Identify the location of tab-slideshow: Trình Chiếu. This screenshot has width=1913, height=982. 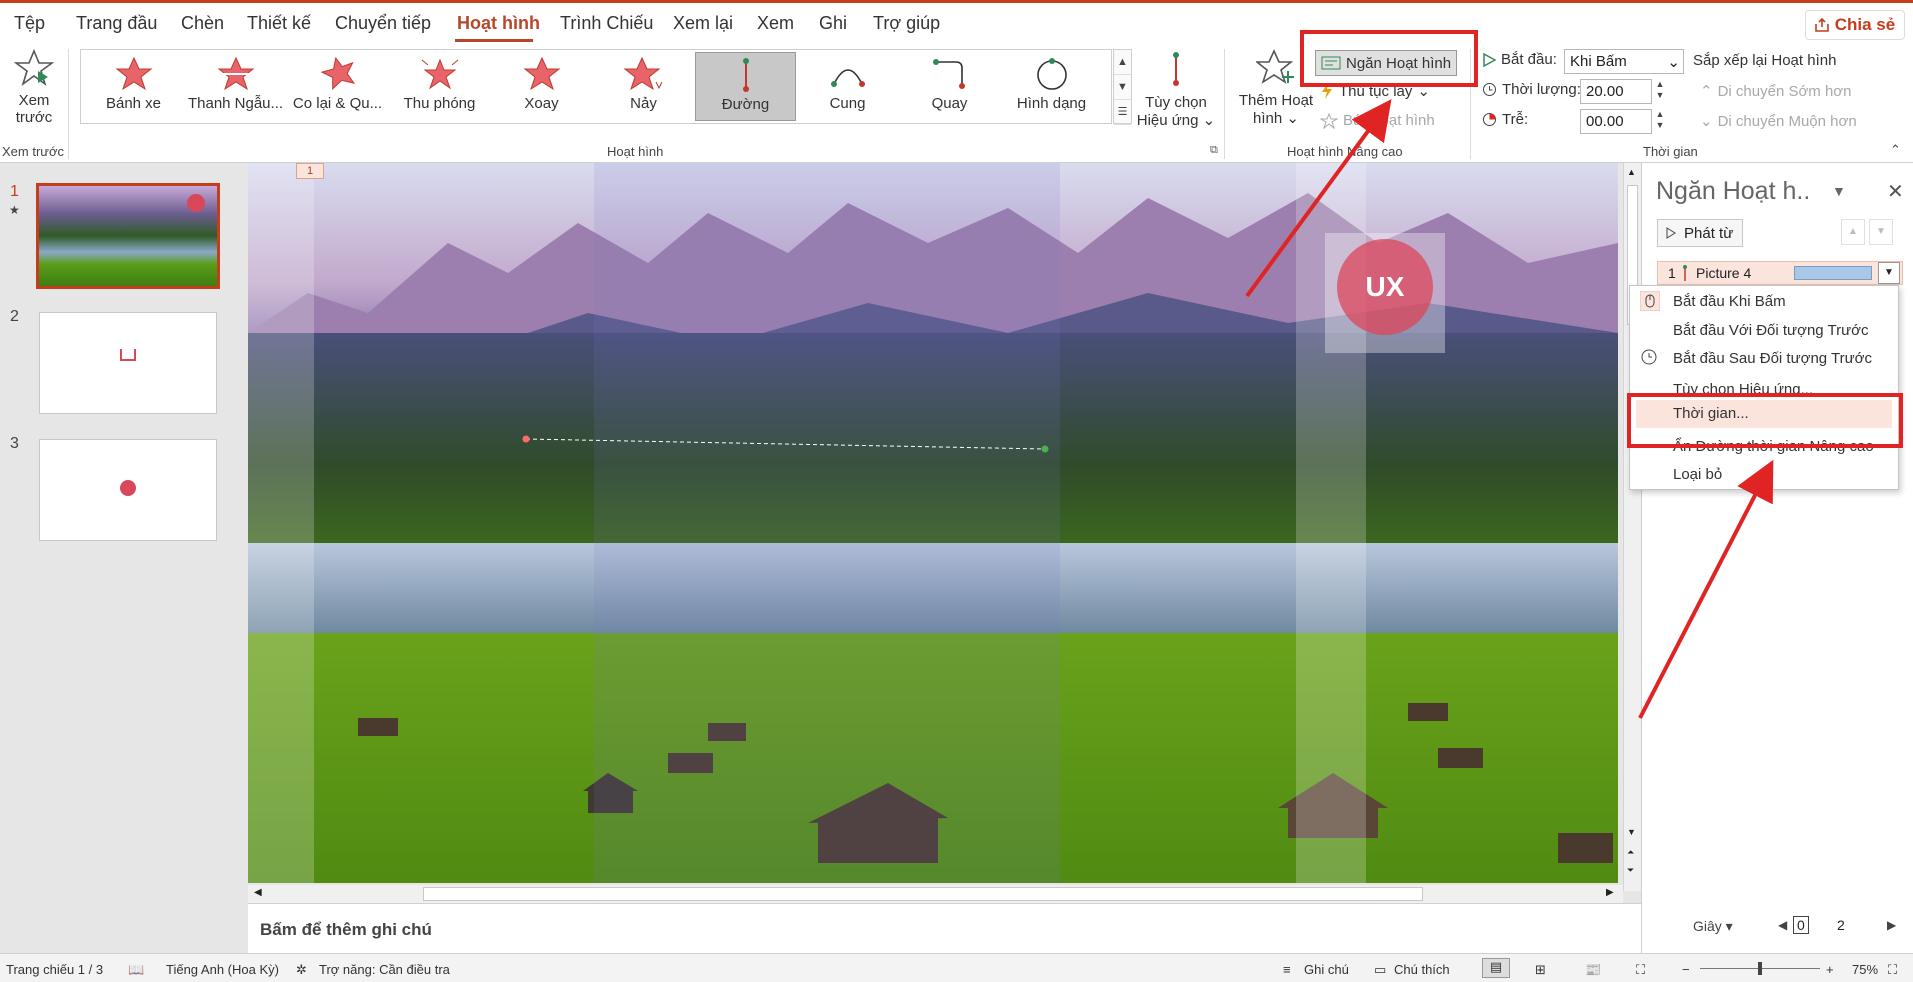
(606, 23).